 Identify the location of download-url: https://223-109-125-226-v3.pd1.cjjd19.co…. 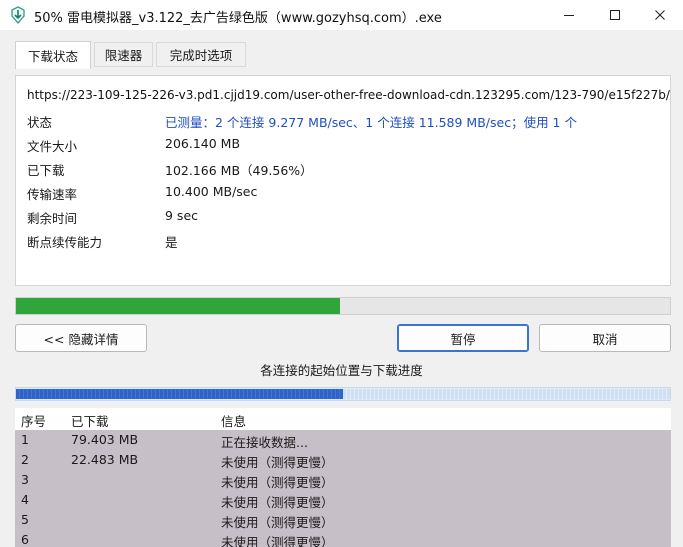
(349, 95).